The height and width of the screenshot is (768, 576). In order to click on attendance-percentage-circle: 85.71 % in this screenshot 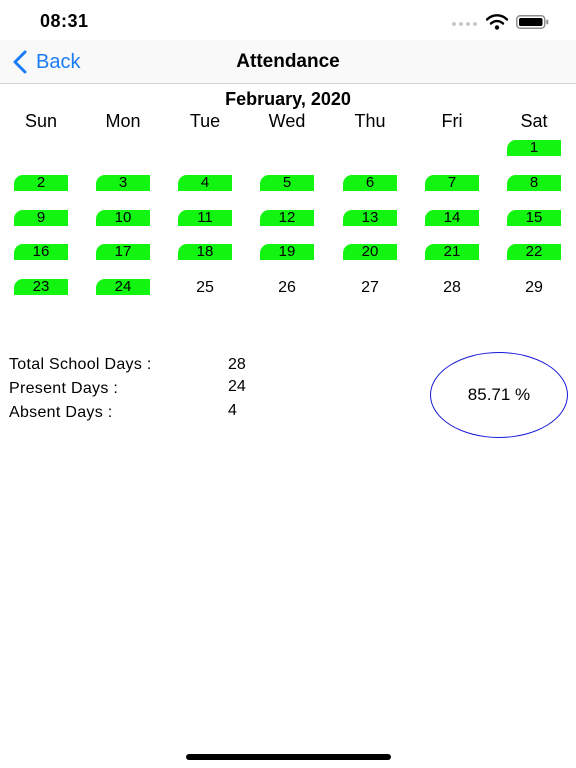, I will do `click(499, 395)`.